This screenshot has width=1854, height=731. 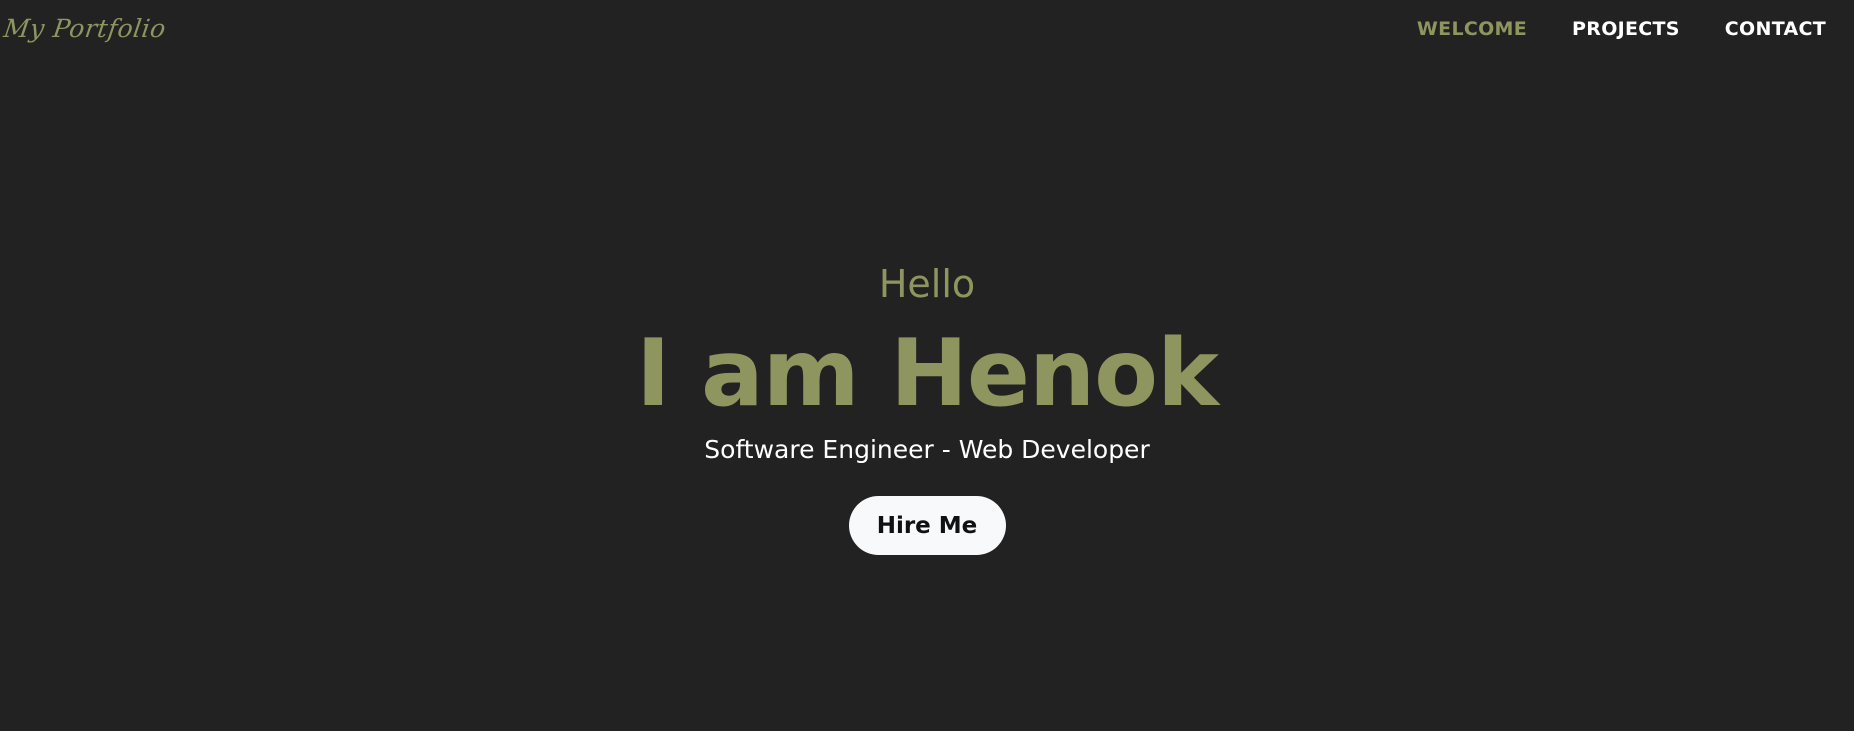 I want to click on main-nav: WELCOME PROJECTS CONTACT, so click(x=1621, y=29).